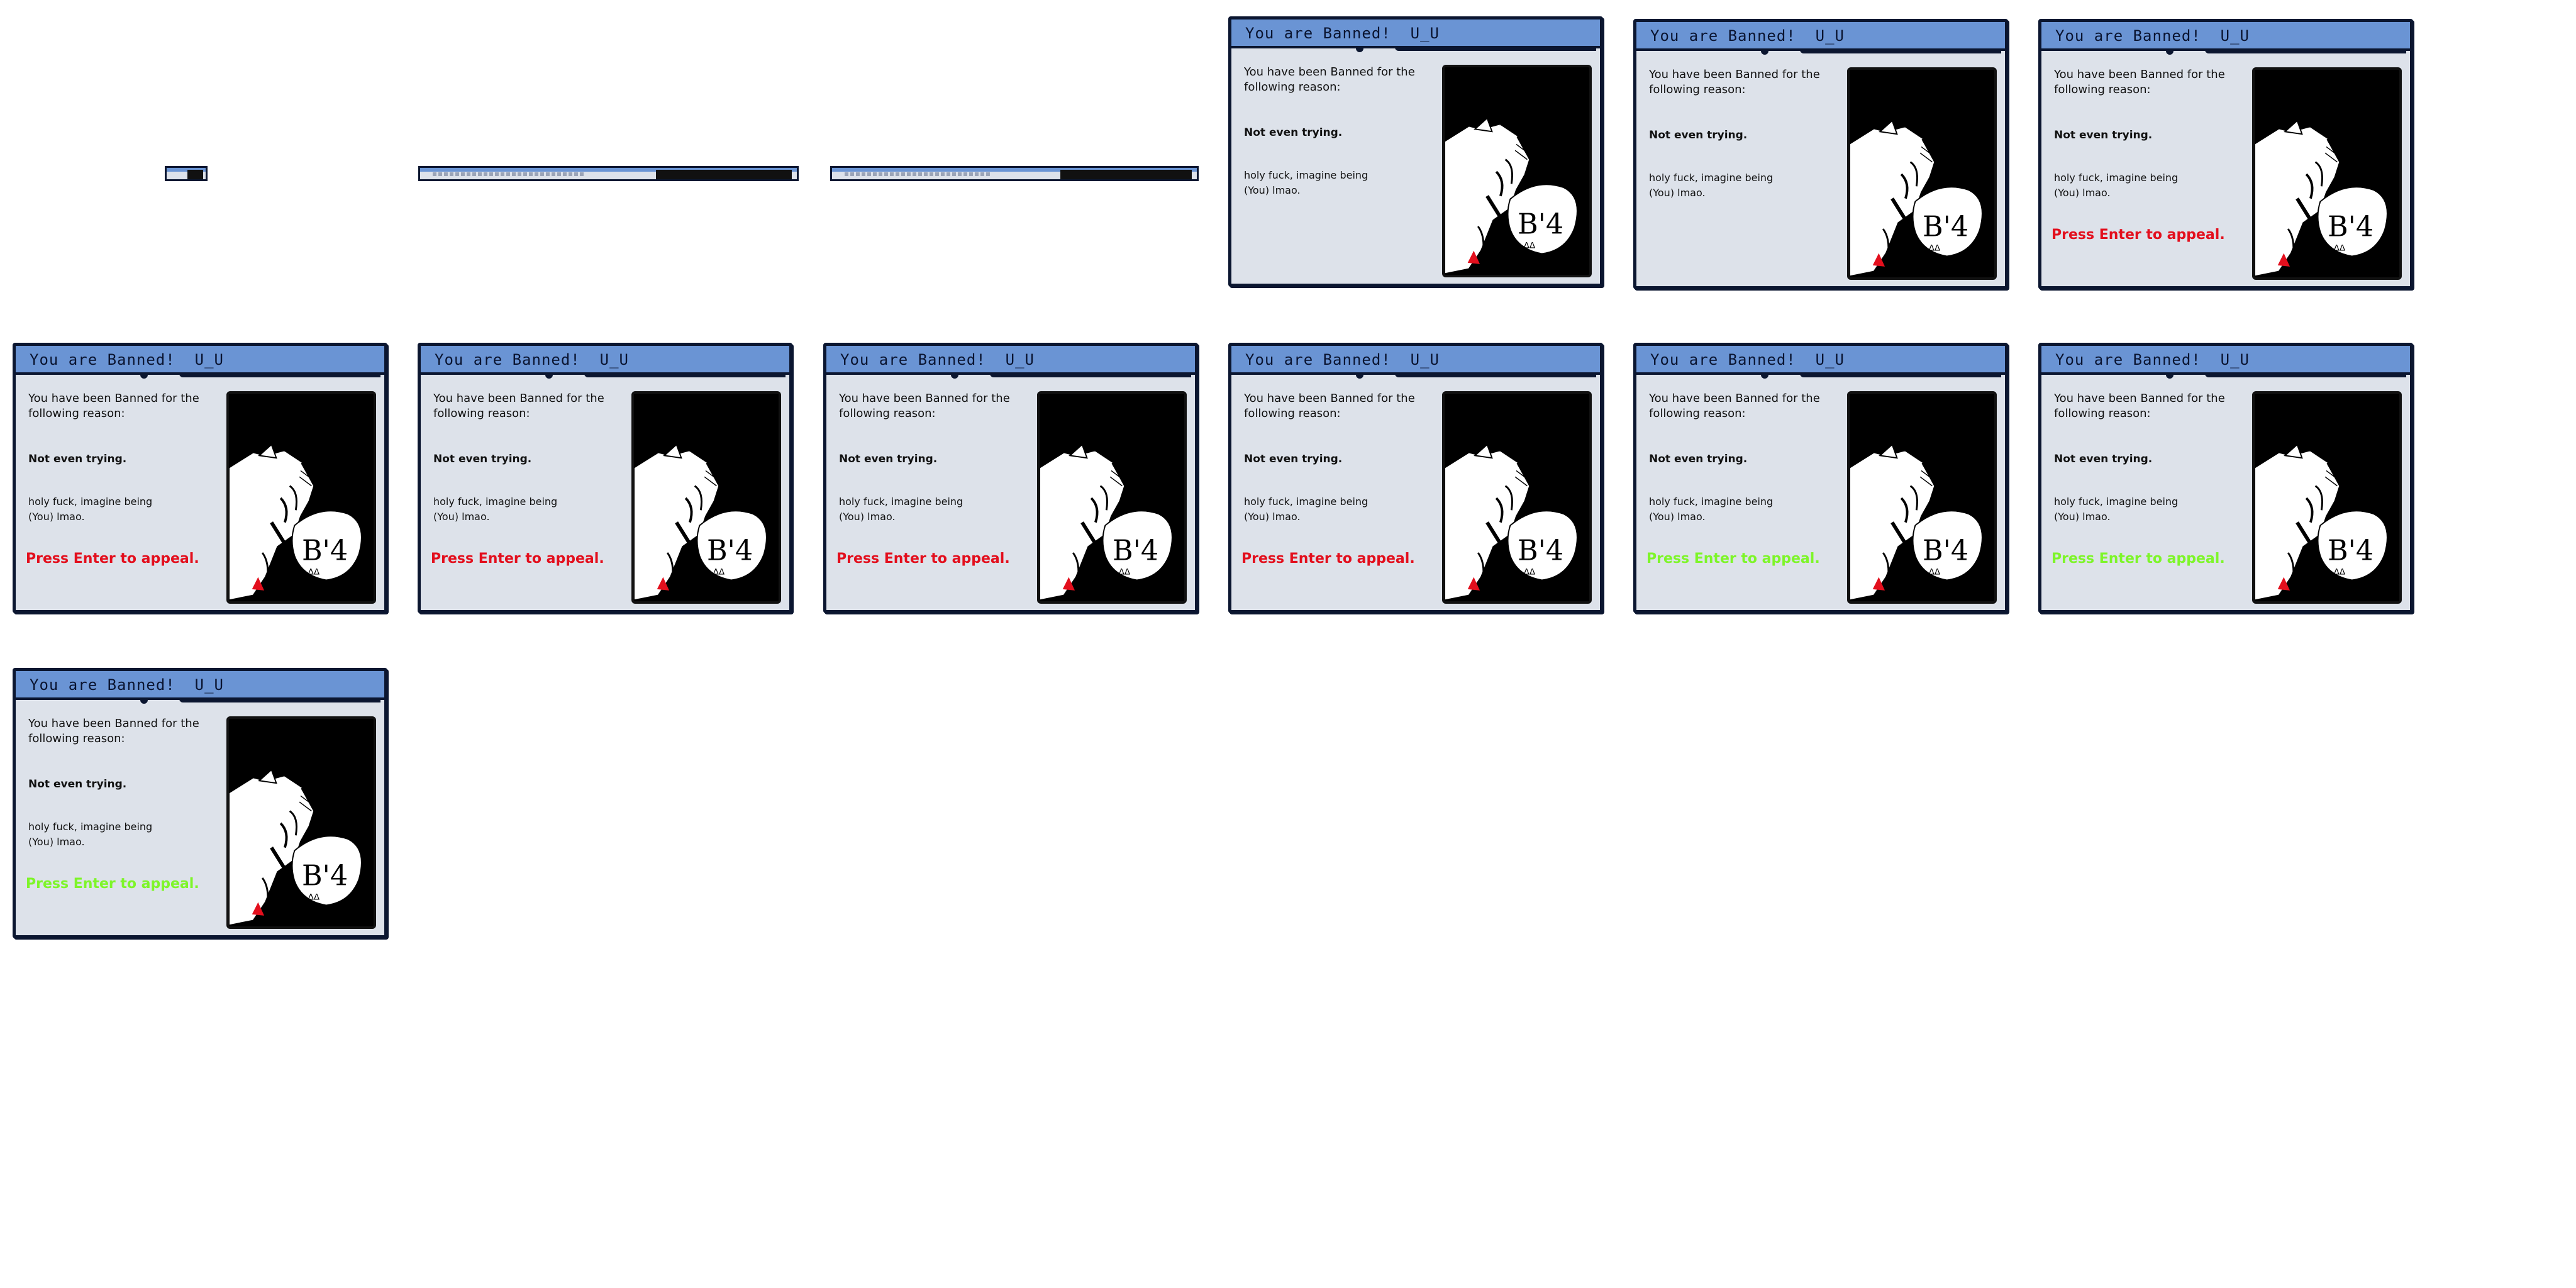 This screenshot has height=1288, width=2576. What do you see at coordinates (1126, 174) in the screenshot?
I see `mini-art` at bounding box center [1126, 174].